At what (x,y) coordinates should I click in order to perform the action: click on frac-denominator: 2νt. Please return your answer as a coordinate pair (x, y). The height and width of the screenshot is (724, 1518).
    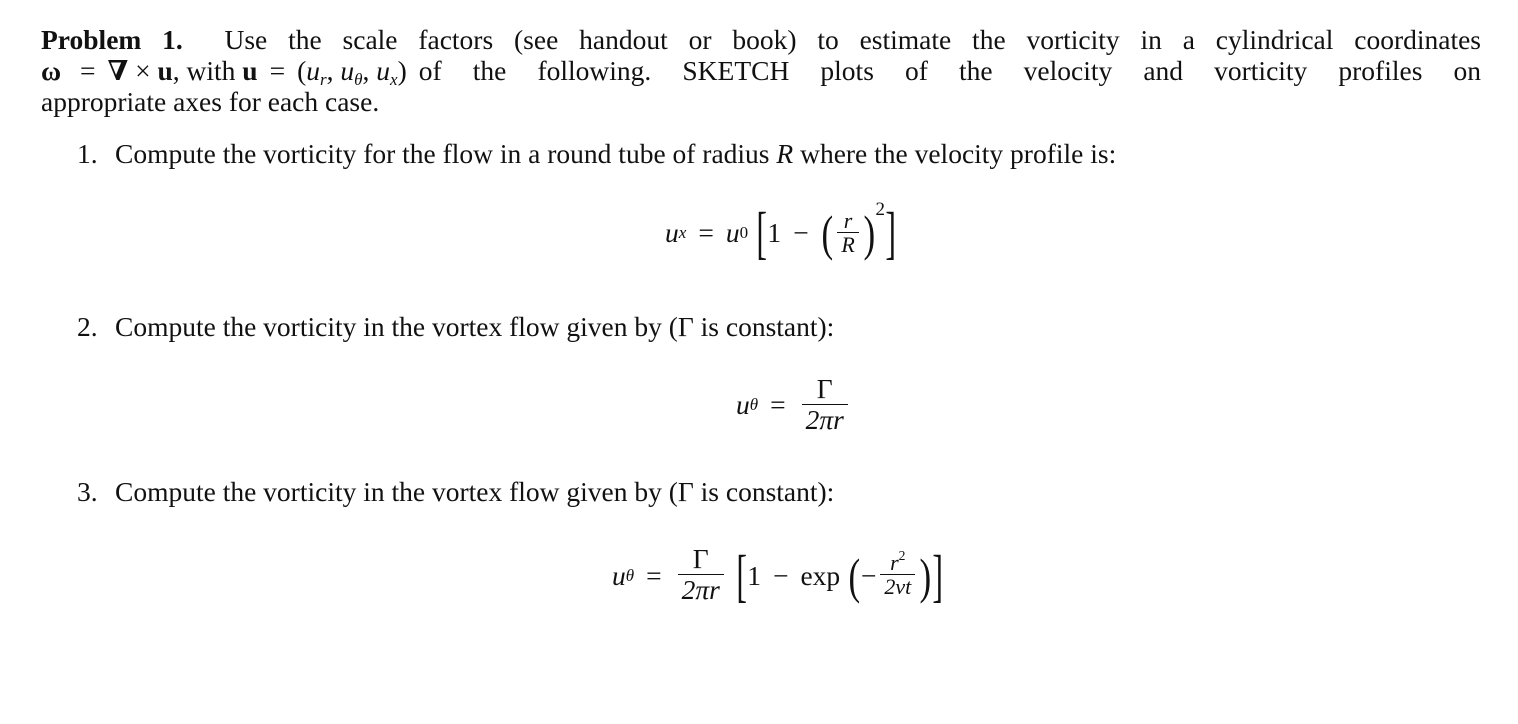
    Looking at the image, I should click on (898, 586).